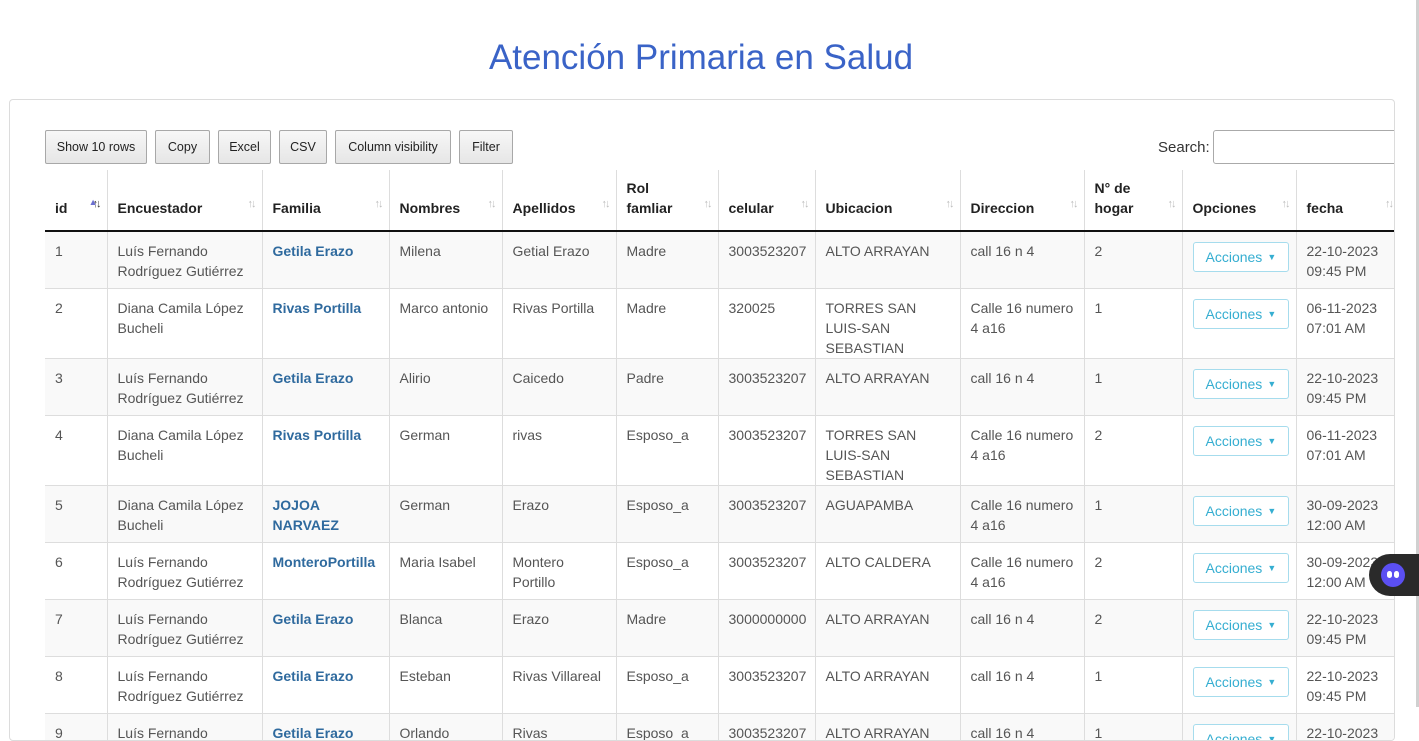 The height and width of the screenshot is (741, 1419). Describe the element at coordinates (559, 627) in the screenshot. I see `cell-apellidos: Erazo` at that location.